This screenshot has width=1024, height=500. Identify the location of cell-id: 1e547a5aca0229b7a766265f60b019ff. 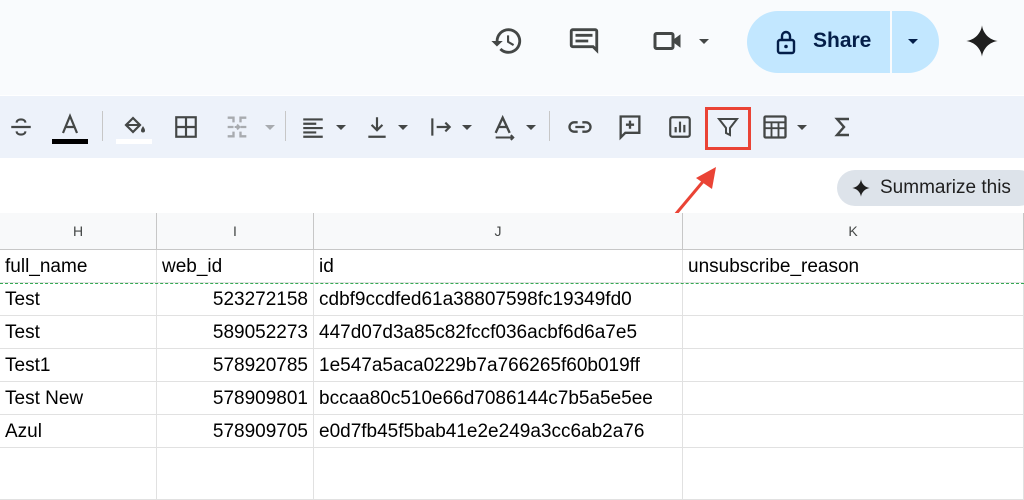
(498, 365).